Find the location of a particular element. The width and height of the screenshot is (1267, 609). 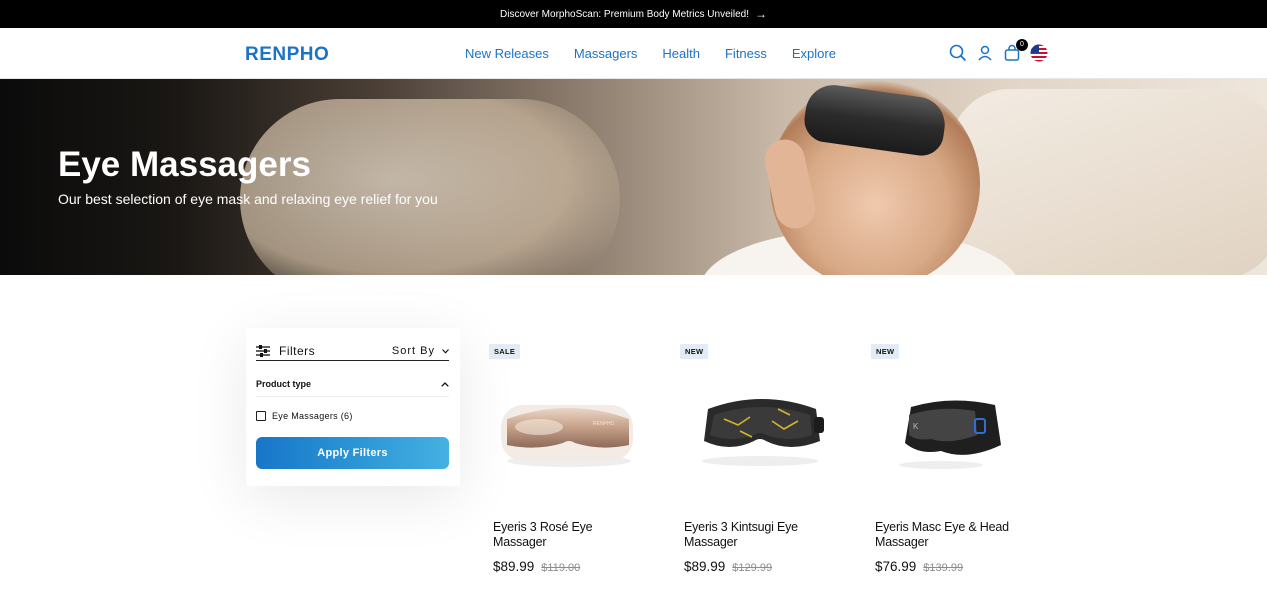

product-name: Eyeris 3 Kintsugi Eye Massager is located at coordinates (754, 535).